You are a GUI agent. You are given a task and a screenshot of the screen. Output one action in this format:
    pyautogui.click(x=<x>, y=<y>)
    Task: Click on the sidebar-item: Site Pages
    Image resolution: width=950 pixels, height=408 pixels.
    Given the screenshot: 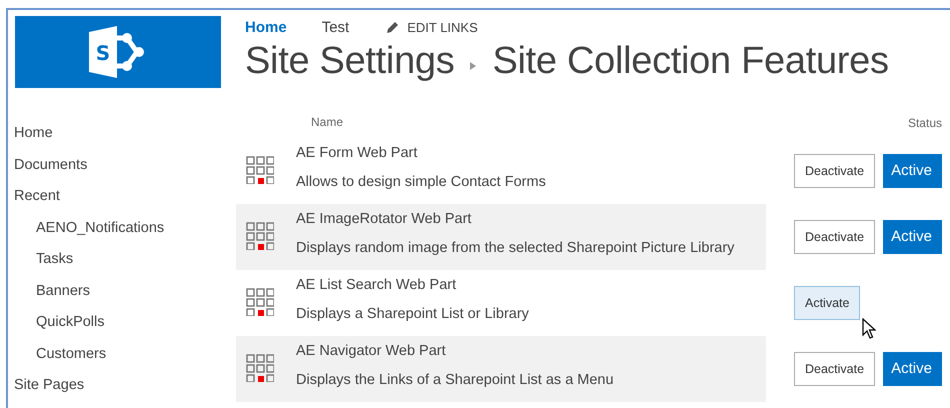 What is the action you would take?
    pyautogui.click(x=49, y=392)
    